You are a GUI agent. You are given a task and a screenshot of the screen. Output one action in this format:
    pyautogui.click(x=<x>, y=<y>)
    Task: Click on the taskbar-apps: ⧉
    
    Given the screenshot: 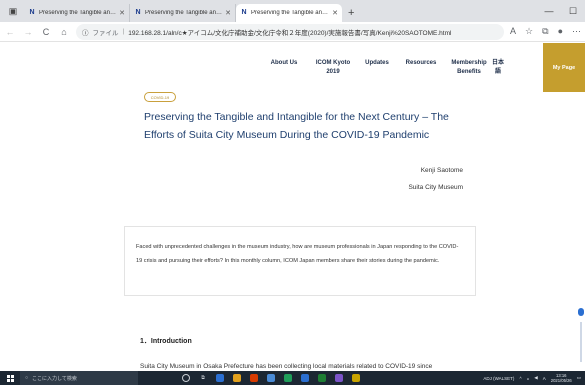 What is the action you would take?
    pyautogui.click(x=271, y=378)
    